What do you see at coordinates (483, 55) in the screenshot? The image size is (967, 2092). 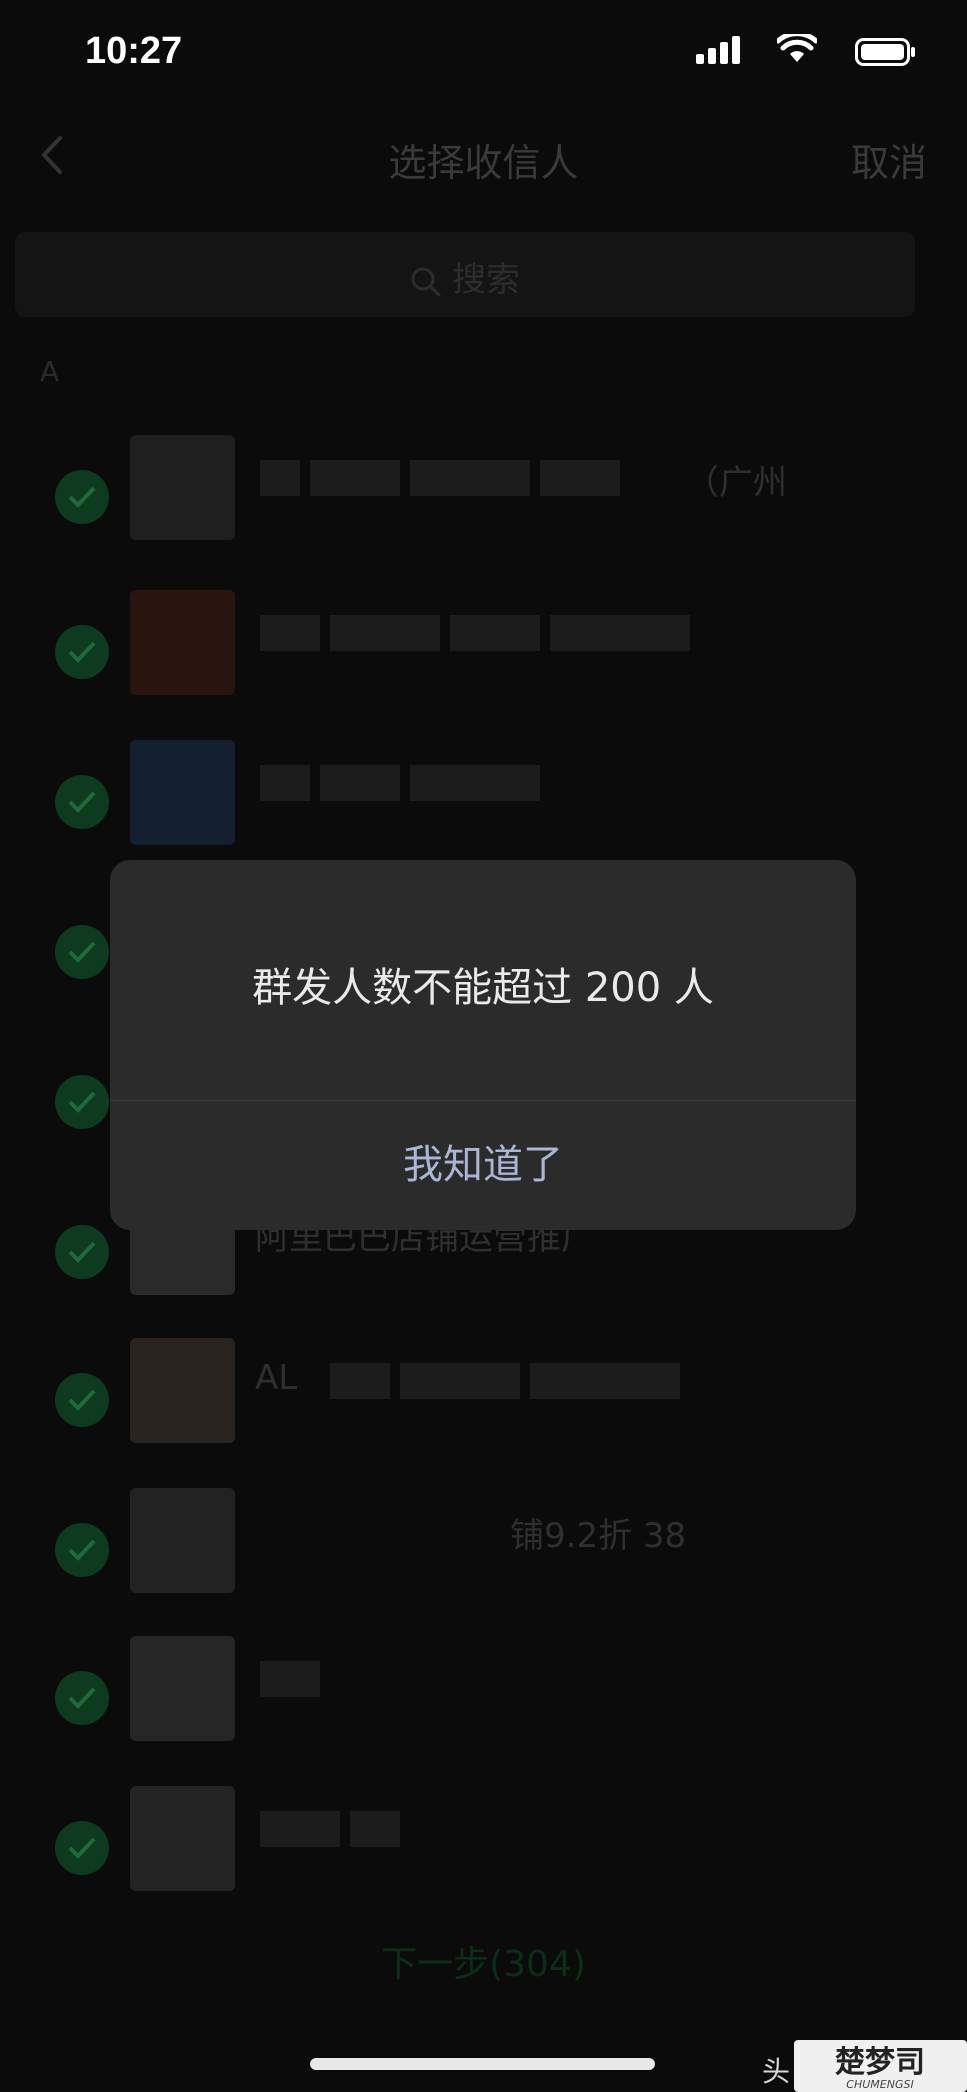 I see `status-bar: 10:27` at bounding box center [483, 55].